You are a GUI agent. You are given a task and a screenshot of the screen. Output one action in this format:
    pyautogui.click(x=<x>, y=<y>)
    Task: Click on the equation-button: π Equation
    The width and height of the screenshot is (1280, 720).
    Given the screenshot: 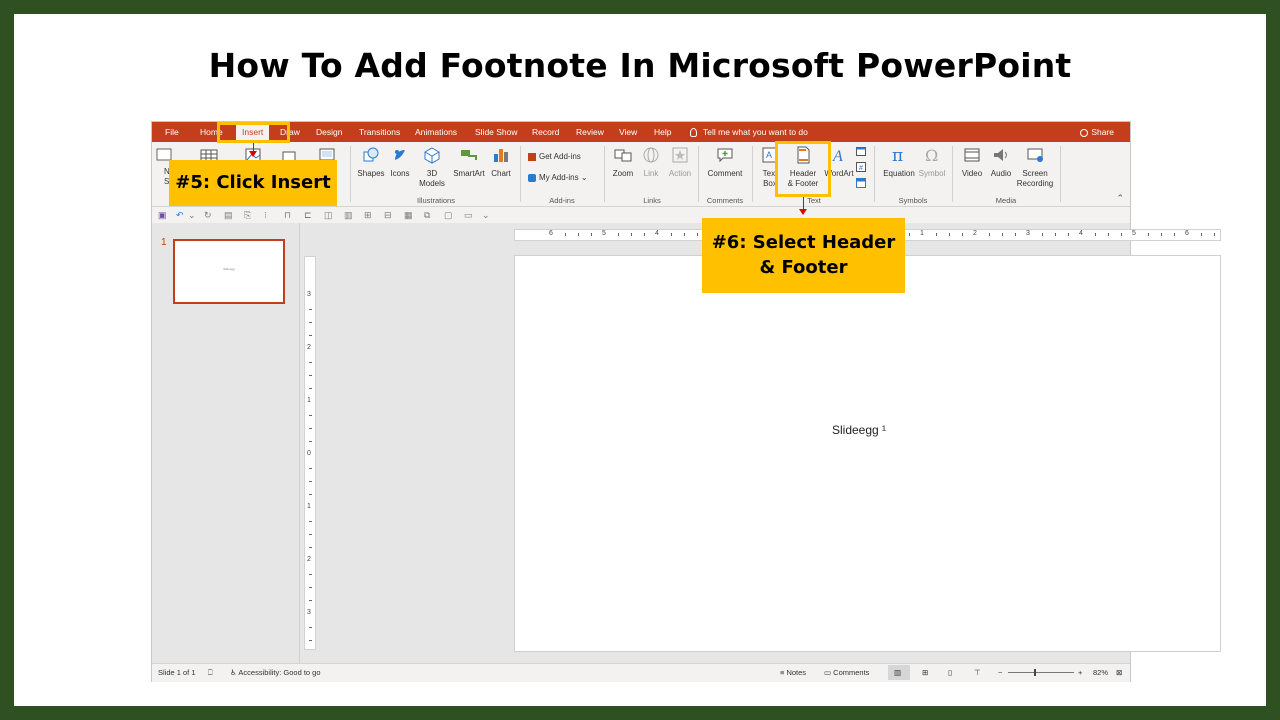 What is the action you would take?
    pyautogui.click(x=899, y=162)
    